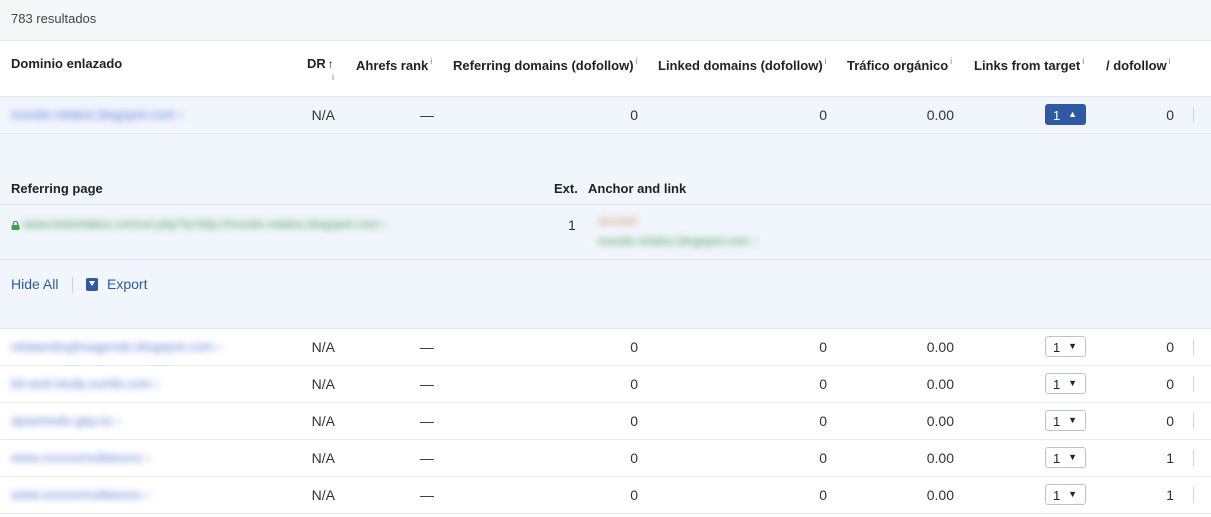 Image resolution: width=1211 pixels, height=517 pixels. What do you see at coordinates (116, 346) in the screenshot?
I see `domain-link: relatandoyjhoagendo.blogspot.com ›` at bounding box center [116, 346].